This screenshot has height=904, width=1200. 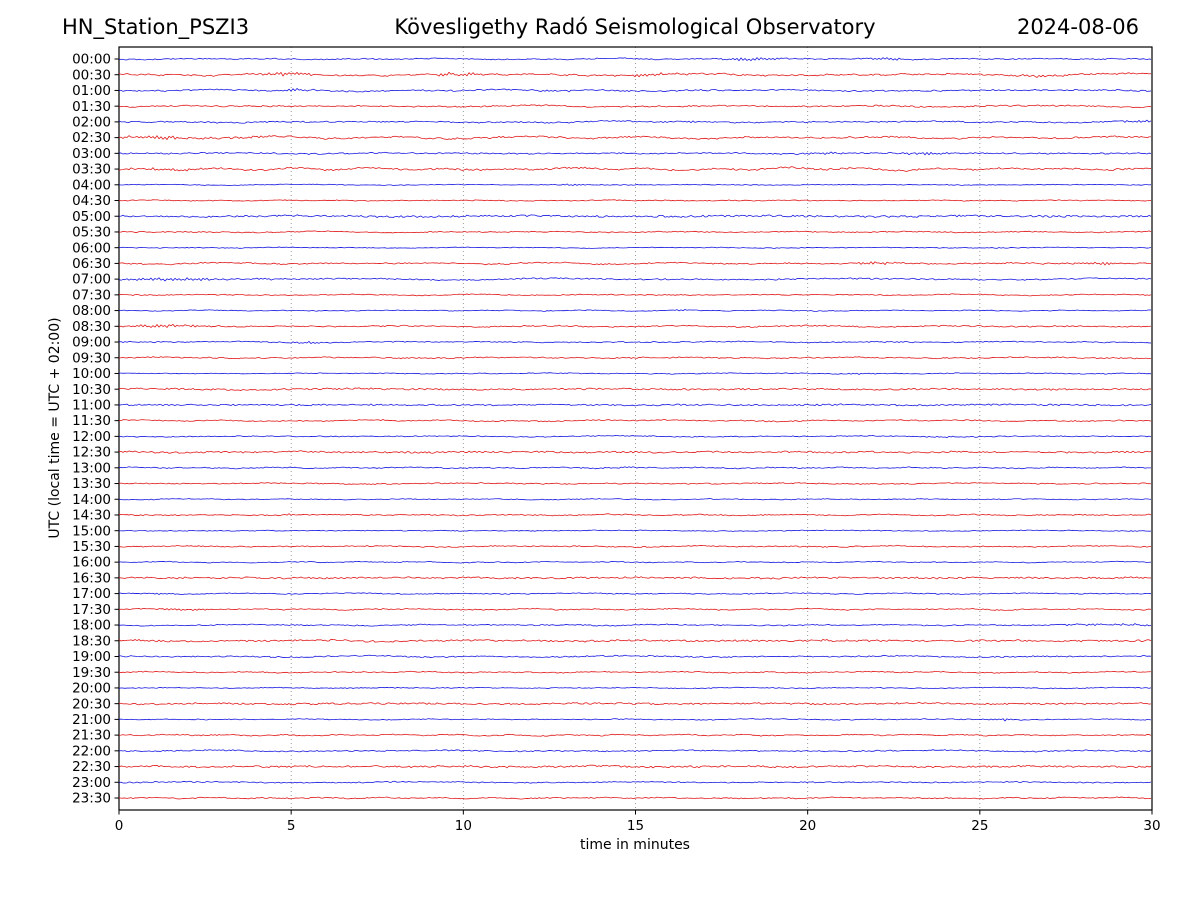 What do you see at coordinates (463, 826) in the screenshot?
I see `x-tick-label-10: 10` at bounding box center [463, 826].